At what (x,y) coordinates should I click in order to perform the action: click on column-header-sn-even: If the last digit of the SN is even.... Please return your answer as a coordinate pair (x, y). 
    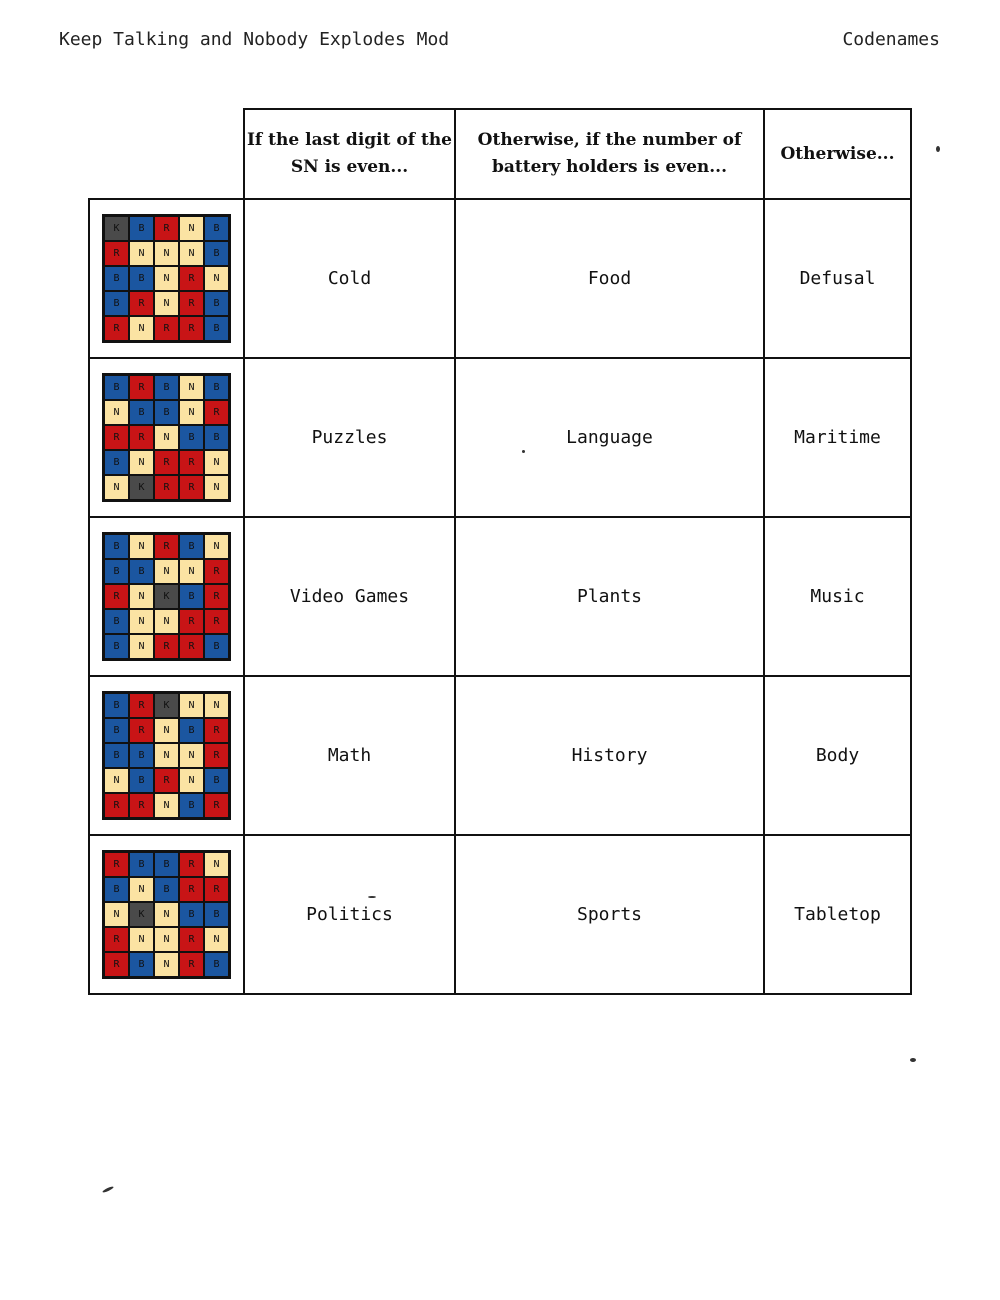
    Looking at the image, I should click on (349, 154).